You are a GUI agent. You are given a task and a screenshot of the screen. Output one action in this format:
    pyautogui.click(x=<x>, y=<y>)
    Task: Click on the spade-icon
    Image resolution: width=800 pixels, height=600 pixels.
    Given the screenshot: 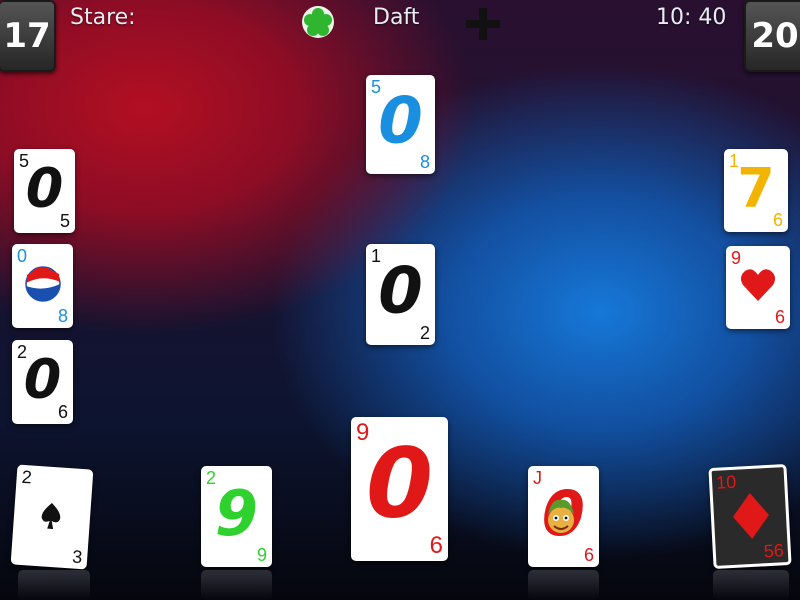 What is the action you would take?
    pyautogui.click(x=51, y=516)
    